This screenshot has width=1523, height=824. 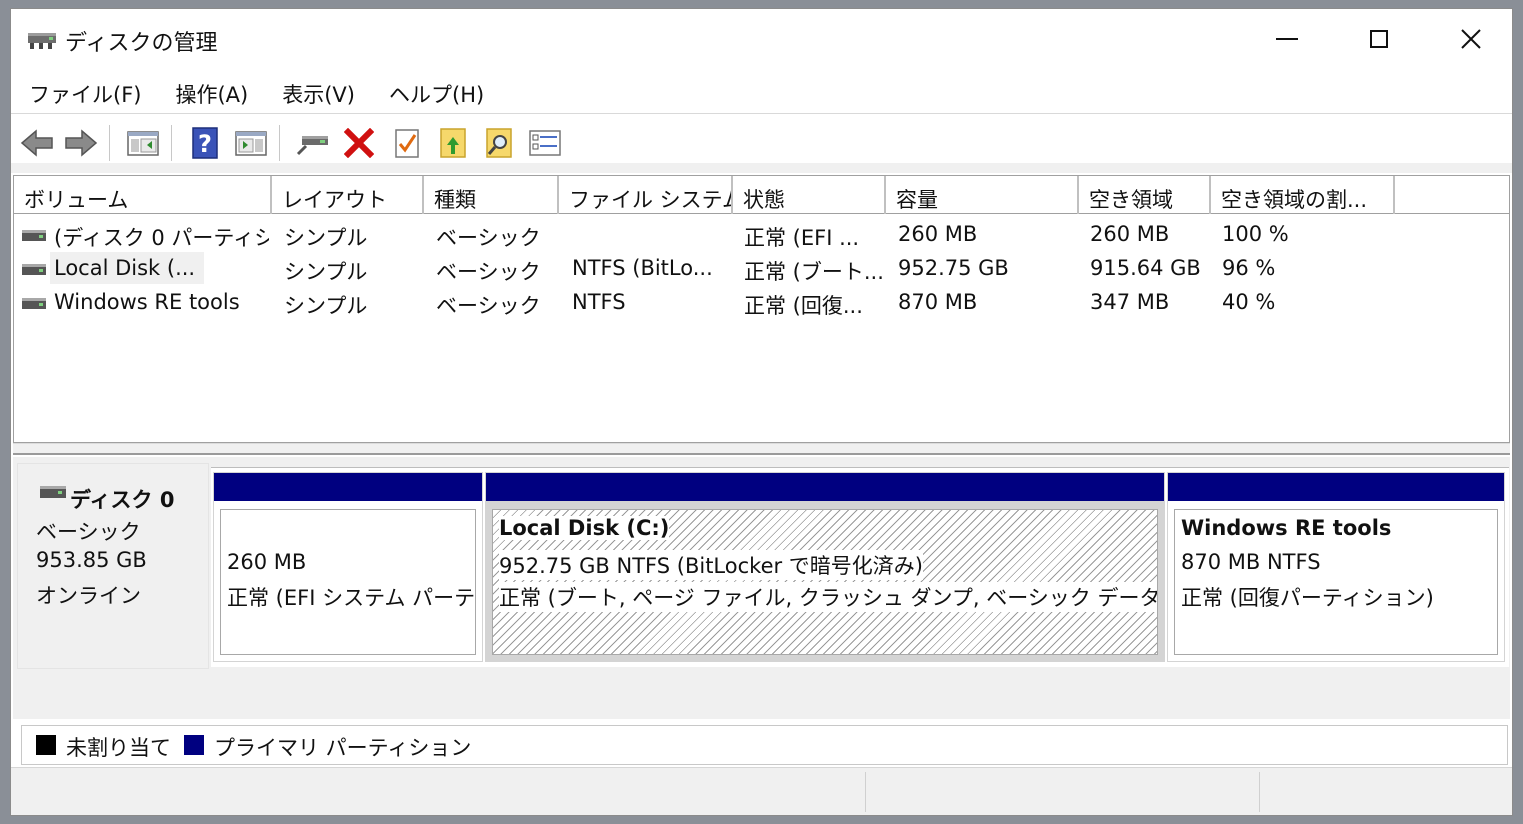 What do you see at coordinates (1130, 234) in the screenshot?
I see `cell-free-space: 260 MB` at bounding box center [1130, 234].